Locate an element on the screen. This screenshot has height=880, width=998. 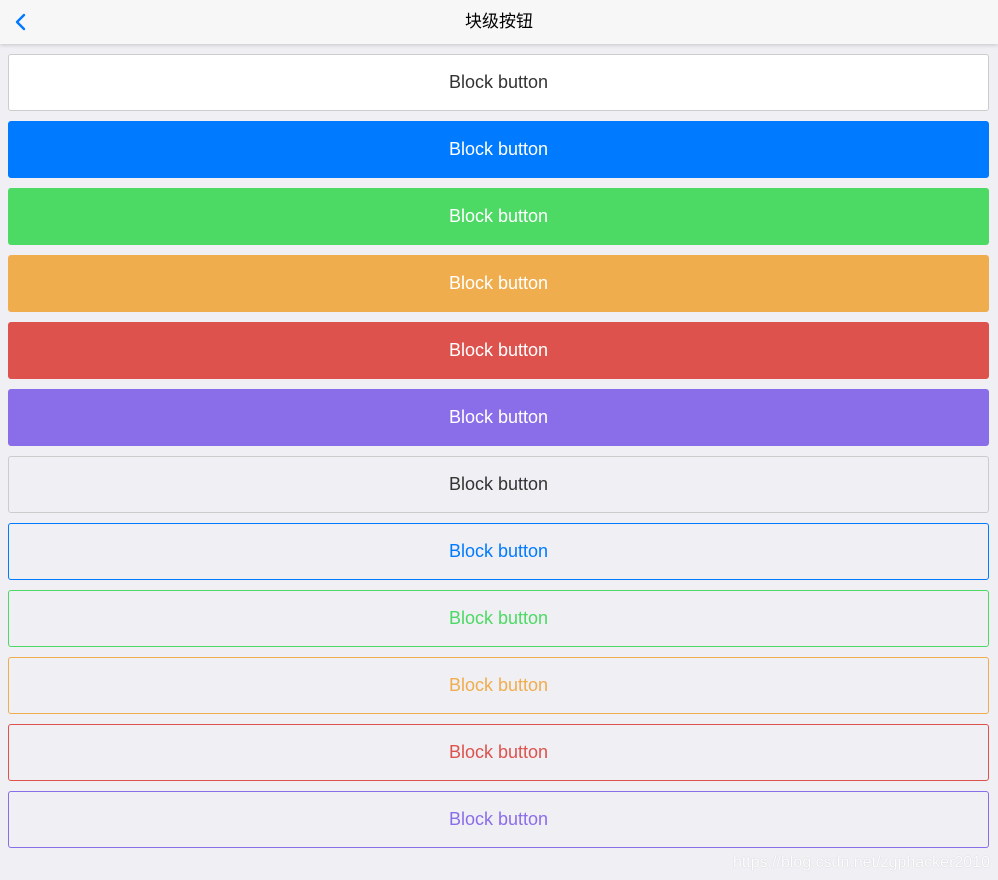
outlined-block-button-royal: Block button is located at coordinates (498, 819).